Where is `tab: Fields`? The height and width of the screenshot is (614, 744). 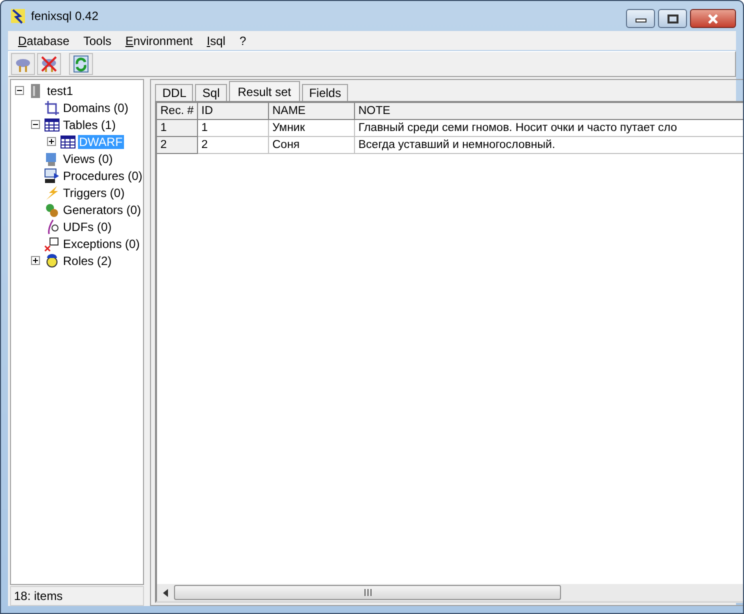
tab: Fields is located at coordinates (325, 92).